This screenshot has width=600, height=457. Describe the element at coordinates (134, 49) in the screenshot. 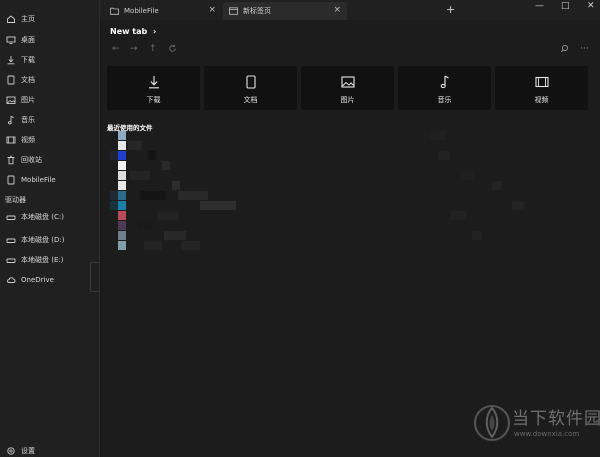

I see `forward-button: →` at that location.